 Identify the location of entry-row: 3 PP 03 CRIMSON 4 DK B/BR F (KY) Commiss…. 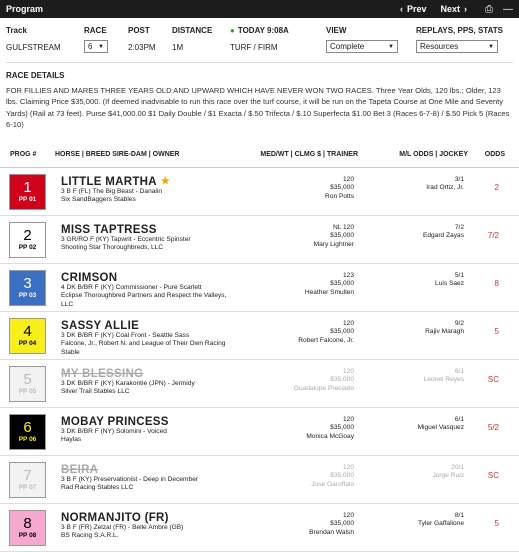
(259, 288).